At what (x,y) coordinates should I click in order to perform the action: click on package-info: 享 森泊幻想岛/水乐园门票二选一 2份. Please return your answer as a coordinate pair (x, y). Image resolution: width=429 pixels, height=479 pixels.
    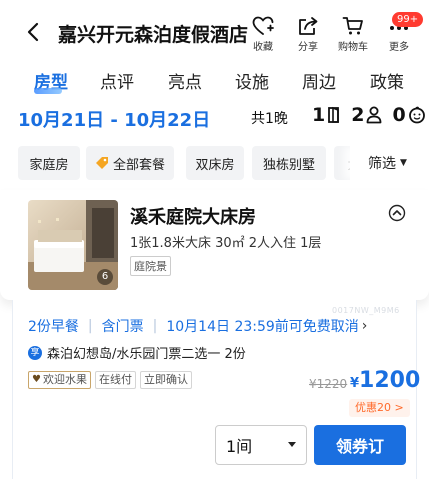
    Looking at the image, I should click on (137, 352).